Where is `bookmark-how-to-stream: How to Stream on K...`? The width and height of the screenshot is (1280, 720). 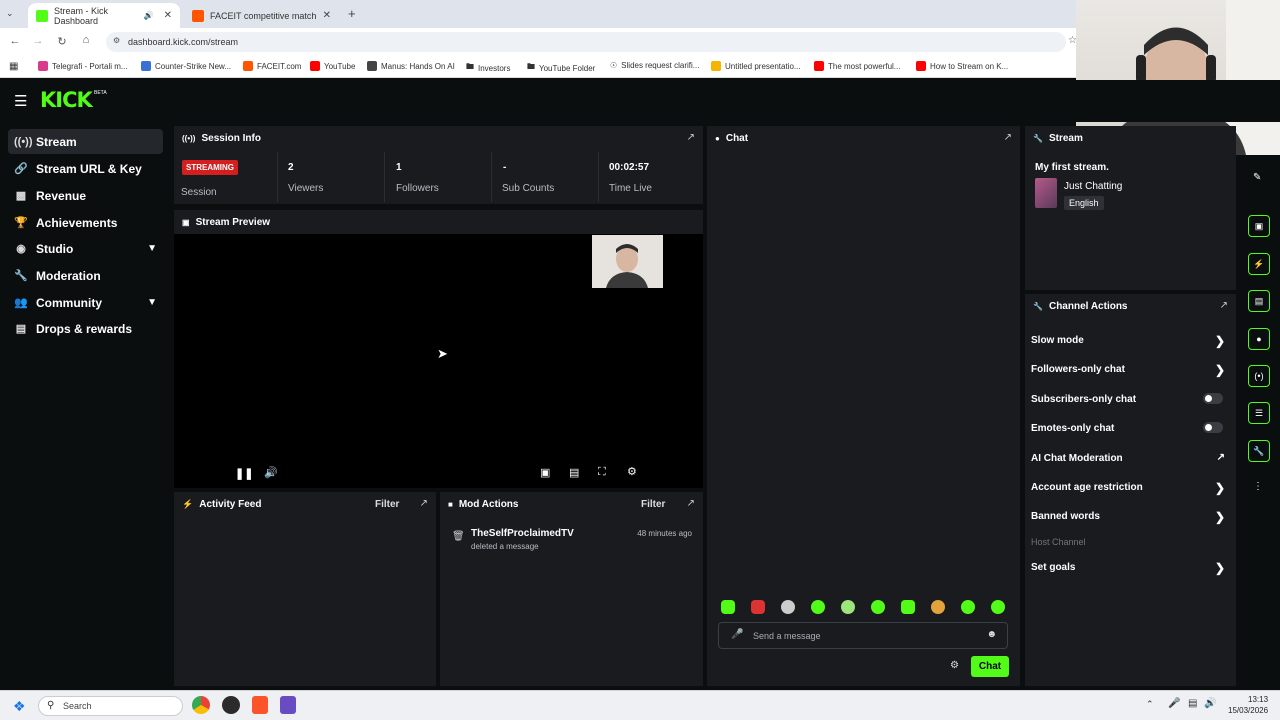 bookmark-how-to-stream: How to Stream on K... is located at coordinates (962, 66).